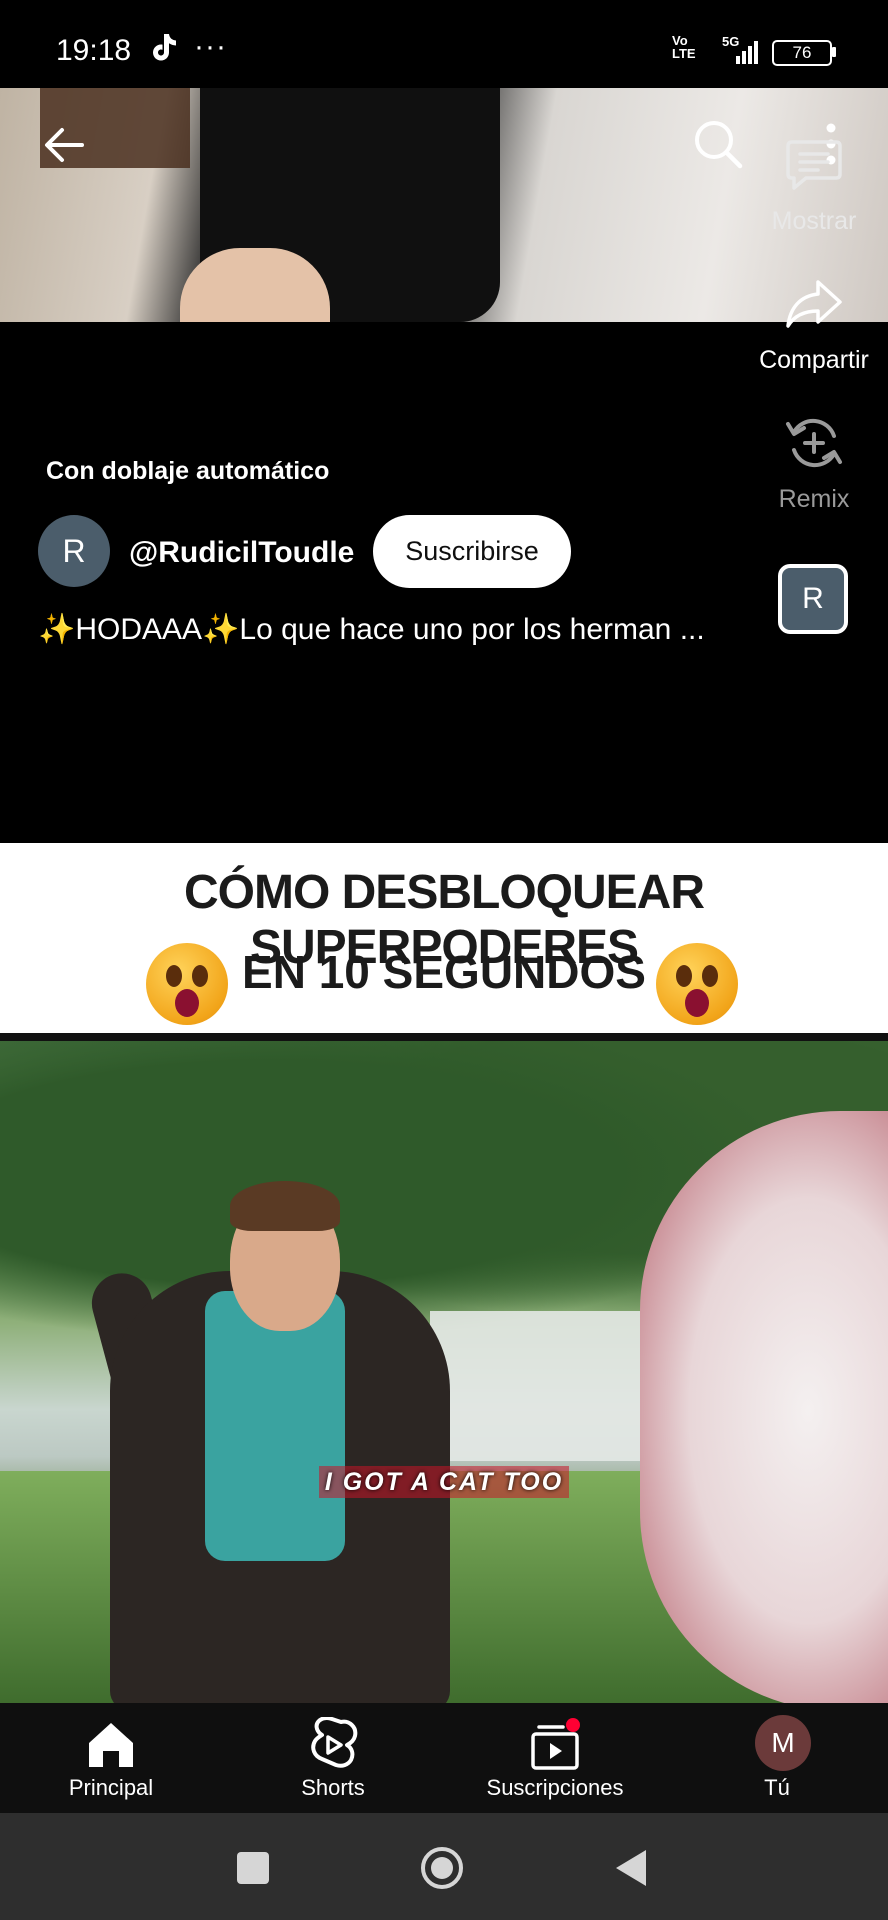 The width and height of the screenshot is (888, 1920). Describe the element at coordinates (811, 499) in the screenshot. I see `remix-label: Remix` at that location.